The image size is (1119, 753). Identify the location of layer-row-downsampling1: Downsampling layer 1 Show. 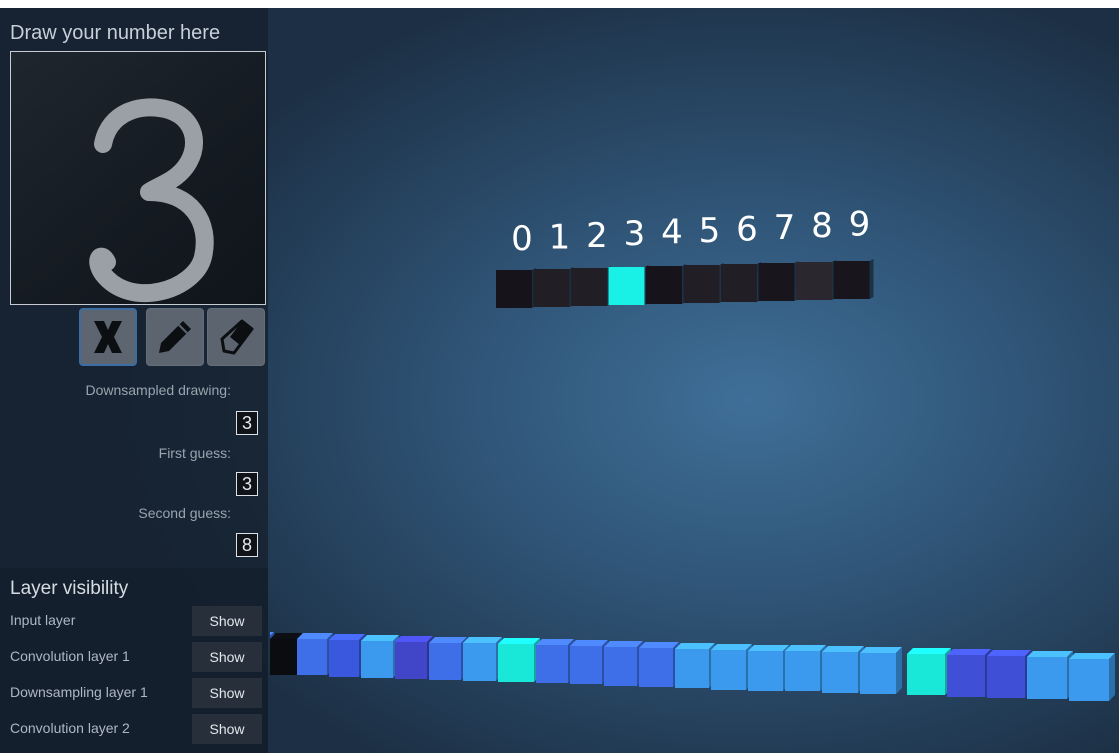
(132, 693).